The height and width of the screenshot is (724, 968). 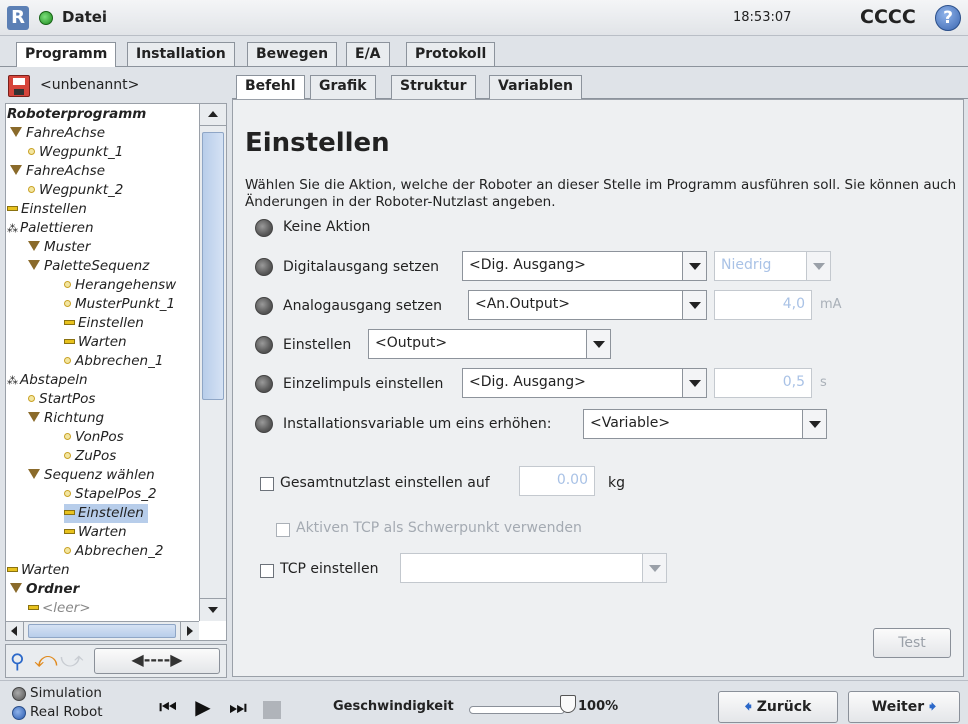 I want to click on tcp-checkbox, so click(x=267, y=571).